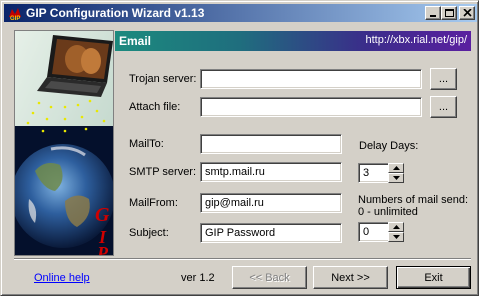 The height and width of the screenshot is (296, 479). What do you see at coordinates (271, 233) in the screenshot?
I see `subject-input: GIP Password` at bounding box center [271, 233].